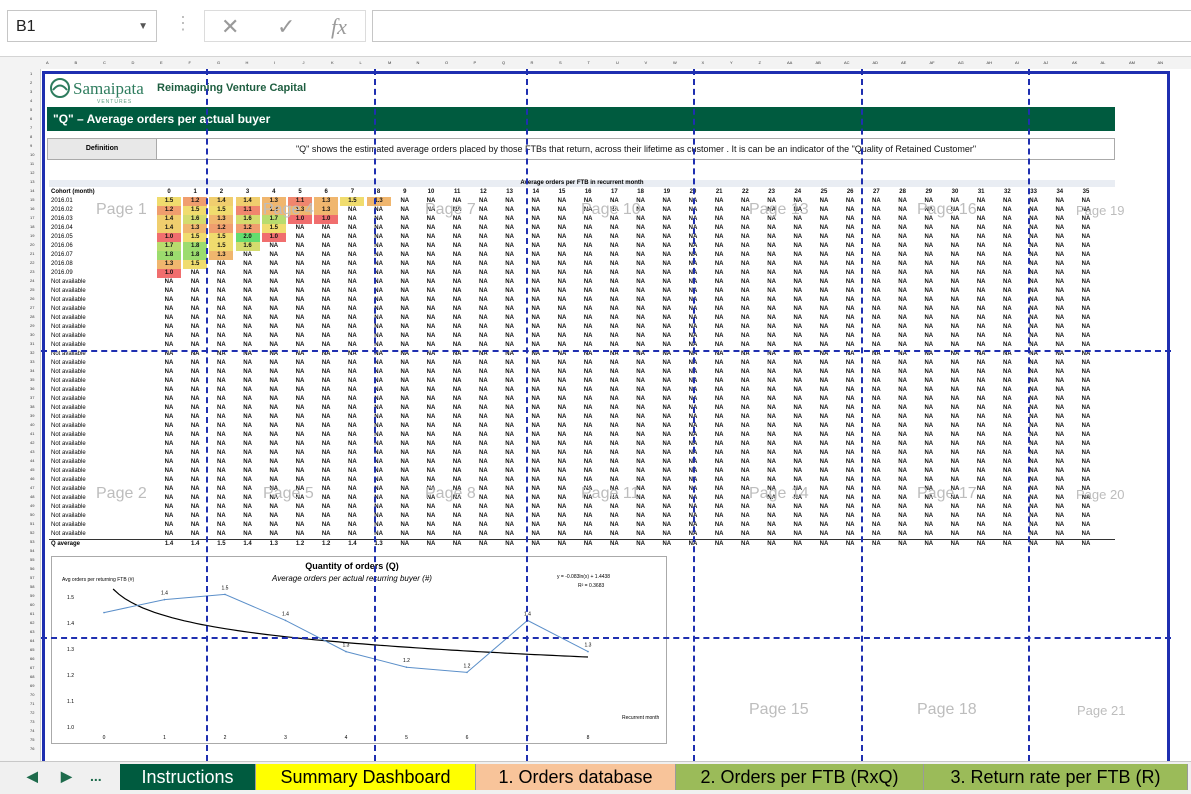 The height and width of the screenshot is (794, 1191). I want to click on row-number: 61, so click(32, 613).